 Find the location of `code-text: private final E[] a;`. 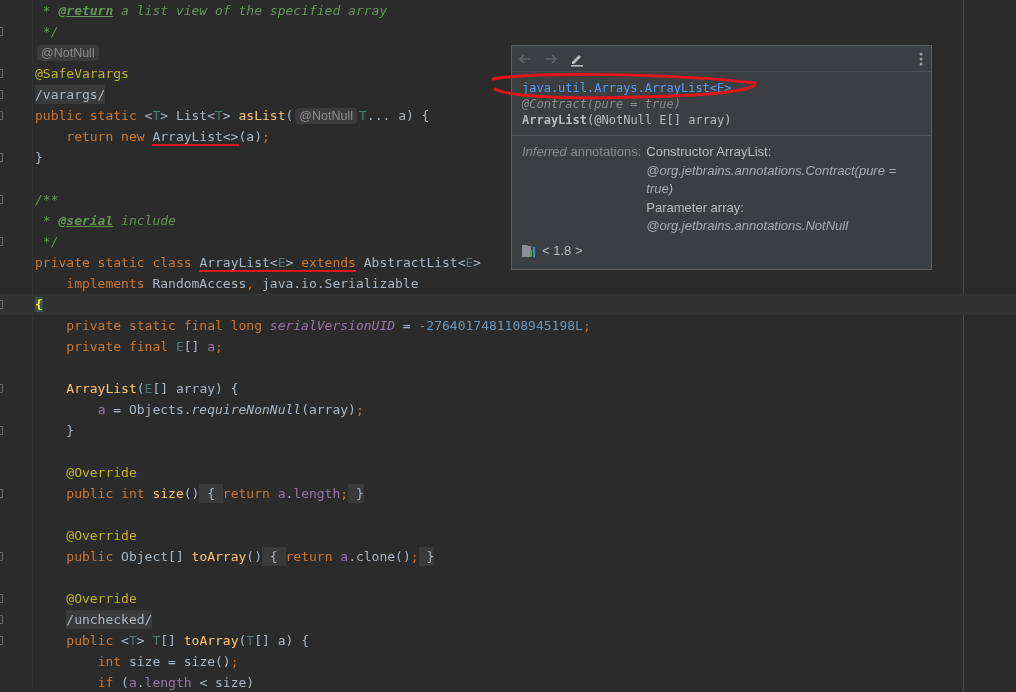

code-text: private final E[] a; is located at coordinates (144, 346).